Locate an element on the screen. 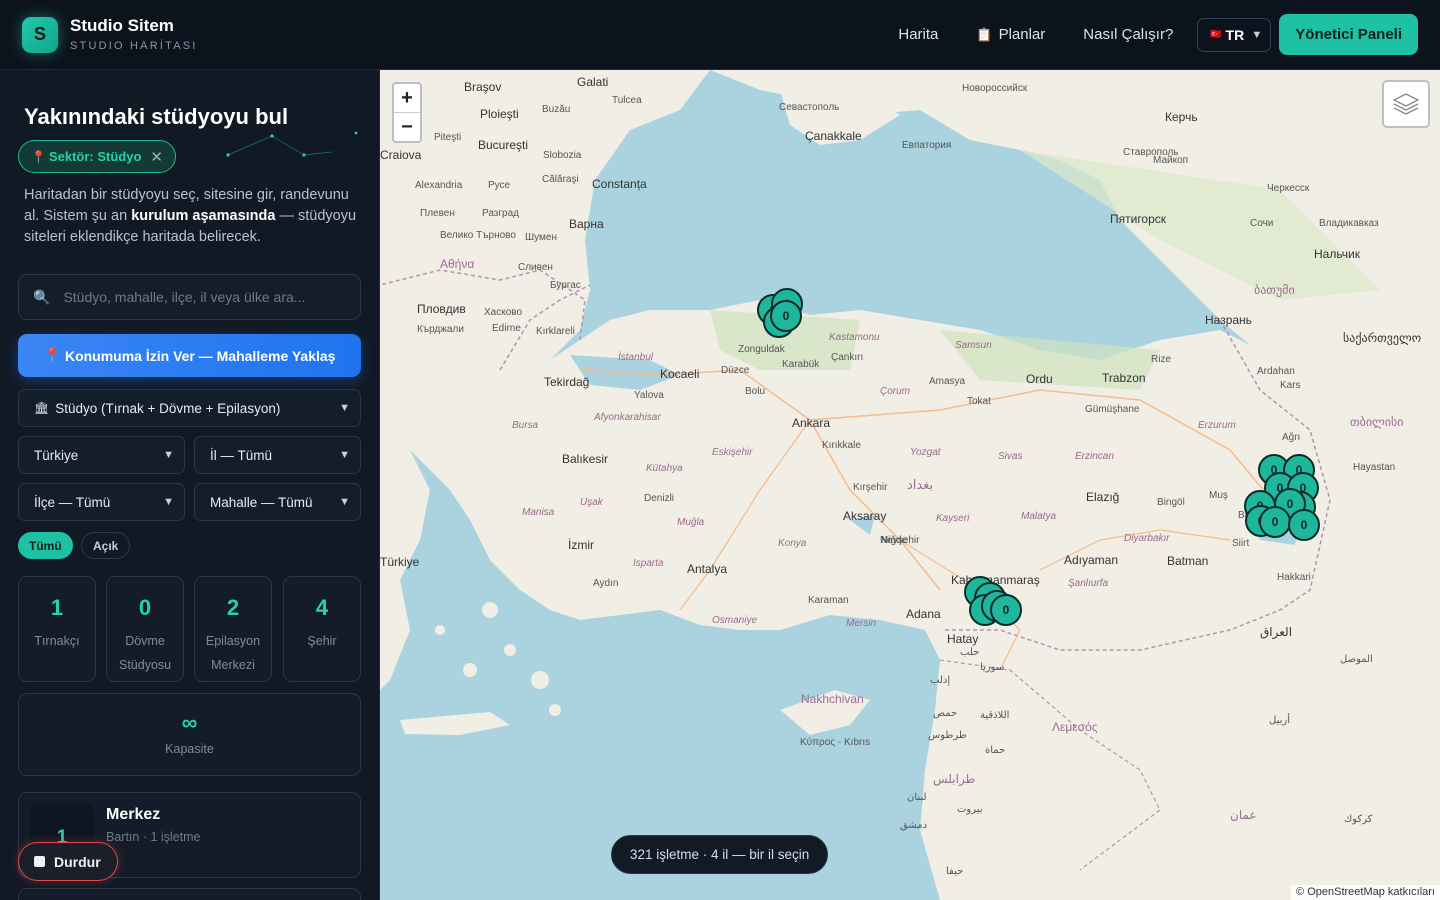  zoom-control: + − is located at coordinates (407, 112).